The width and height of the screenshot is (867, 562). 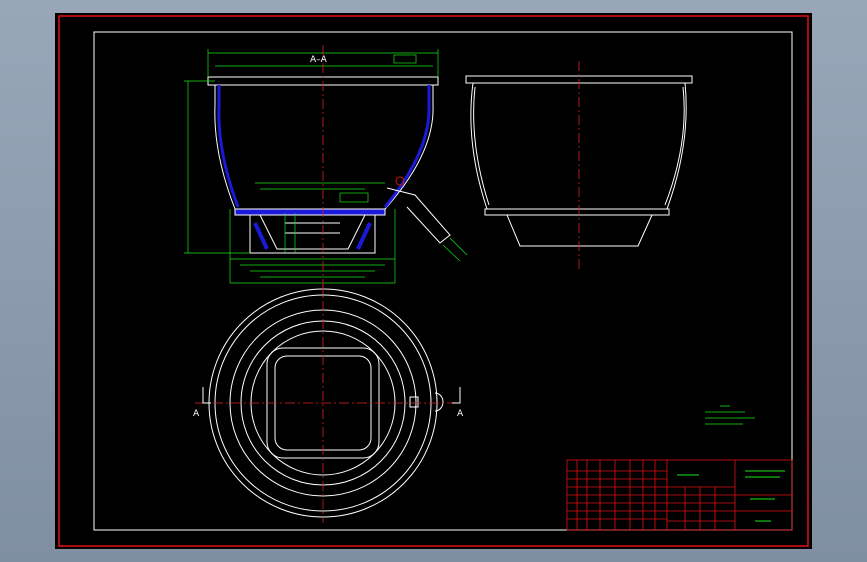 I want to click on cut-label-right: A, so click(x=460, y=414).